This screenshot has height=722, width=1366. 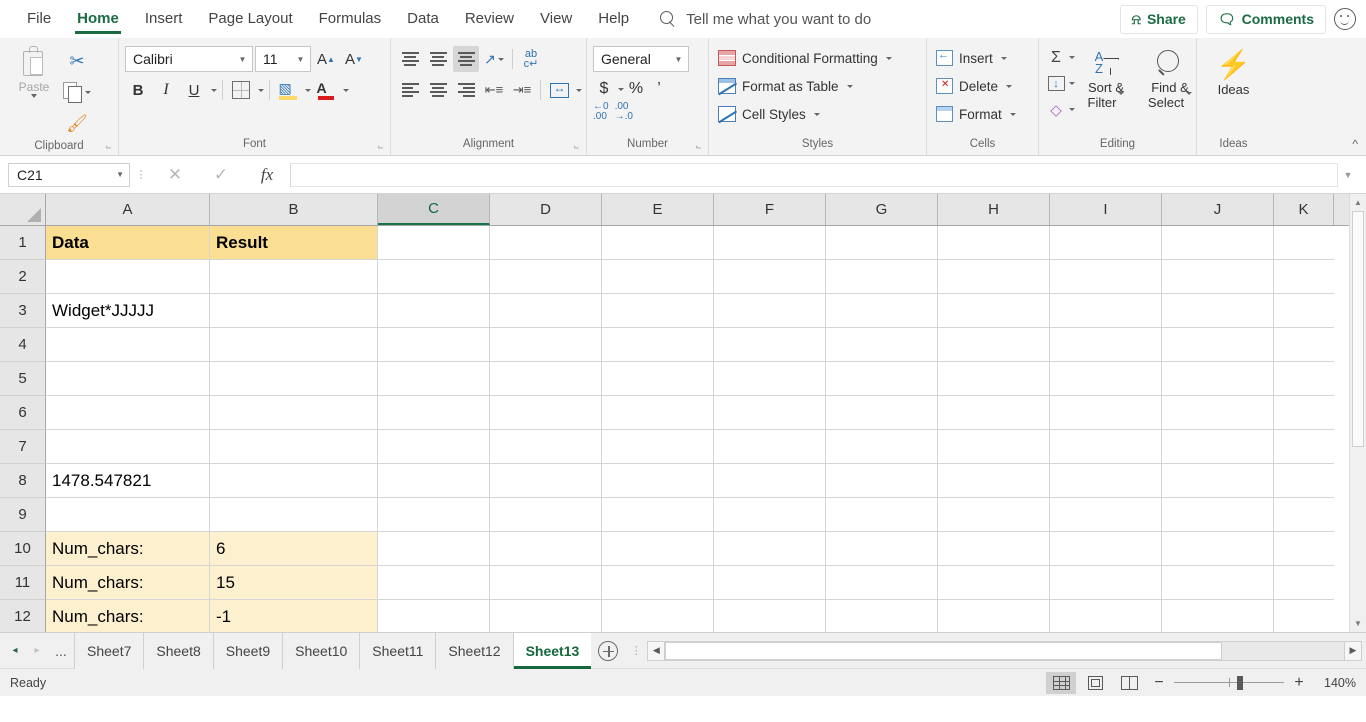 I want to click on cell-d4, so click(x=546, y=345).